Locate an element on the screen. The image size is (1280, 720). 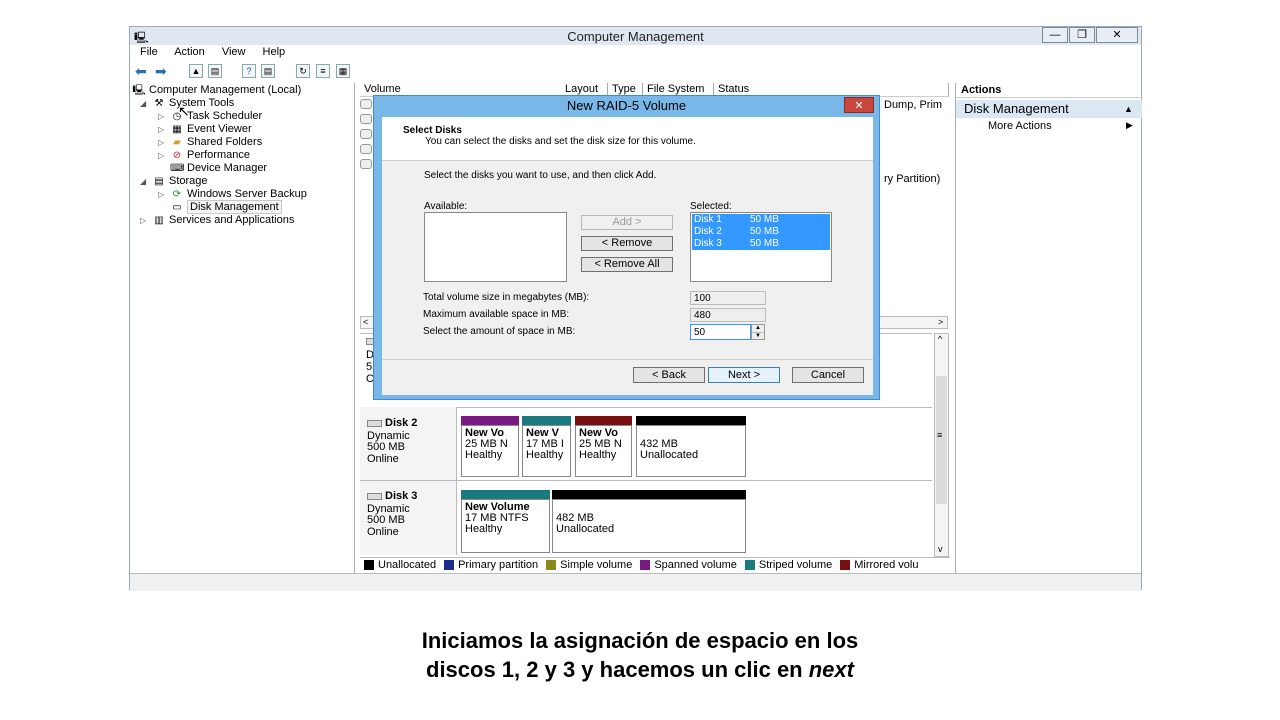
tree-item-event-viewer: ▷ ▦ Event Viewer is located at coordinates (205, 129).